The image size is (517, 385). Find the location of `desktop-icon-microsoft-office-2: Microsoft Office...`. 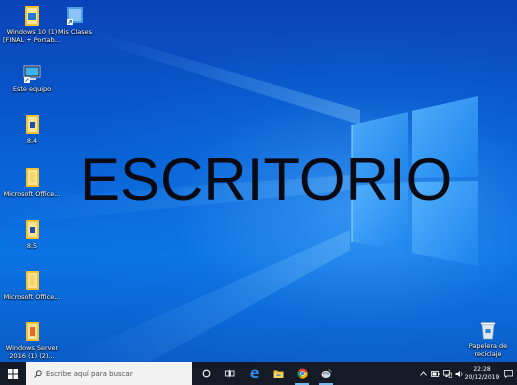

desktop-icon-microsoft-office-2: Microsoft Office... is located at coordinates (32, 286).